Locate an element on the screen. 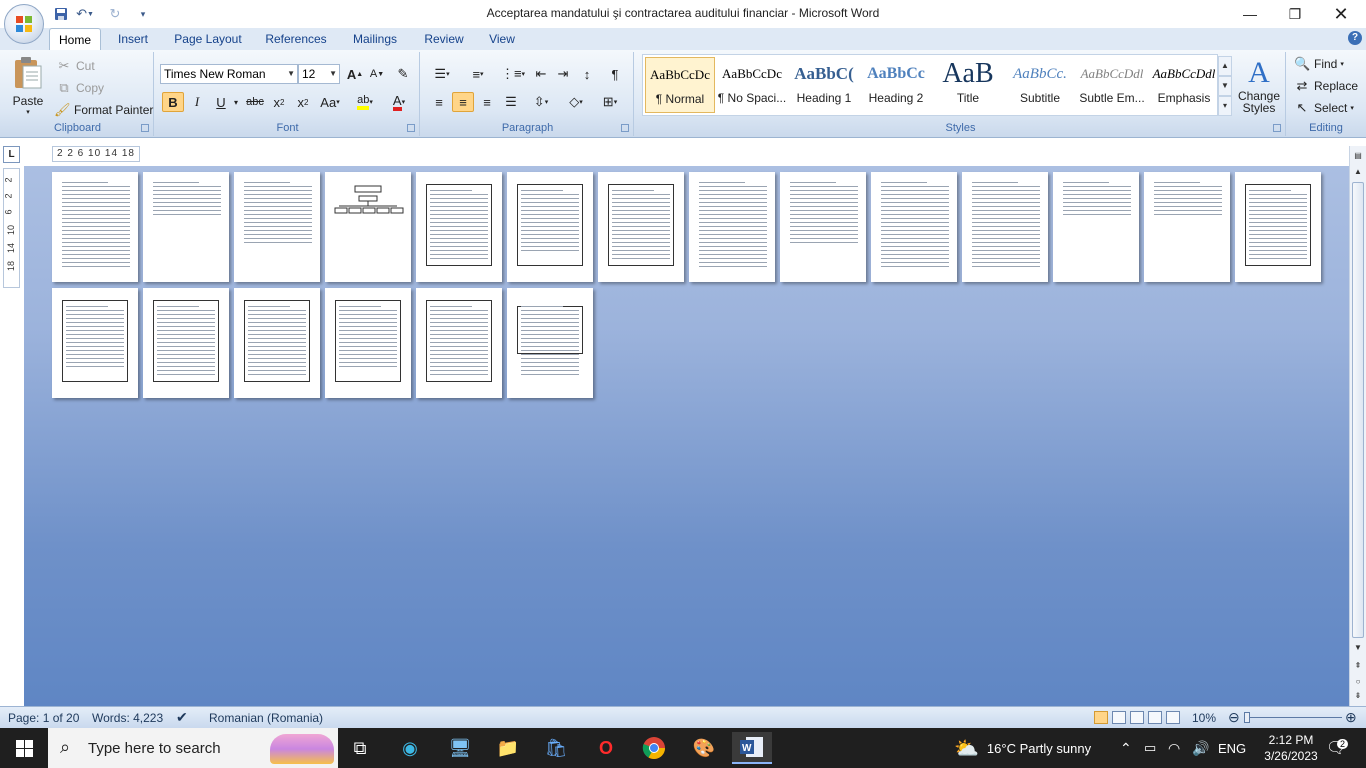  align-left-icon: ≡ is located at coordinates (439, 102).